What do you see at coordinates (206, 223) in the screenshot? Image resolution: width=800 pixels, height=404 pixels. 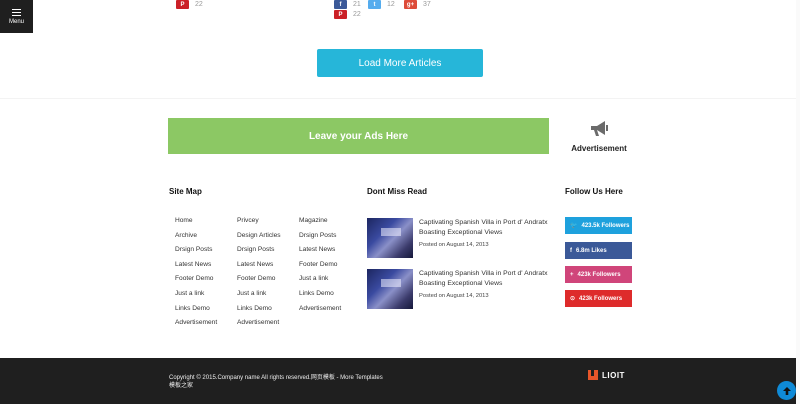 I see `sitemap-link: Home` at bounding box center [206, 223].